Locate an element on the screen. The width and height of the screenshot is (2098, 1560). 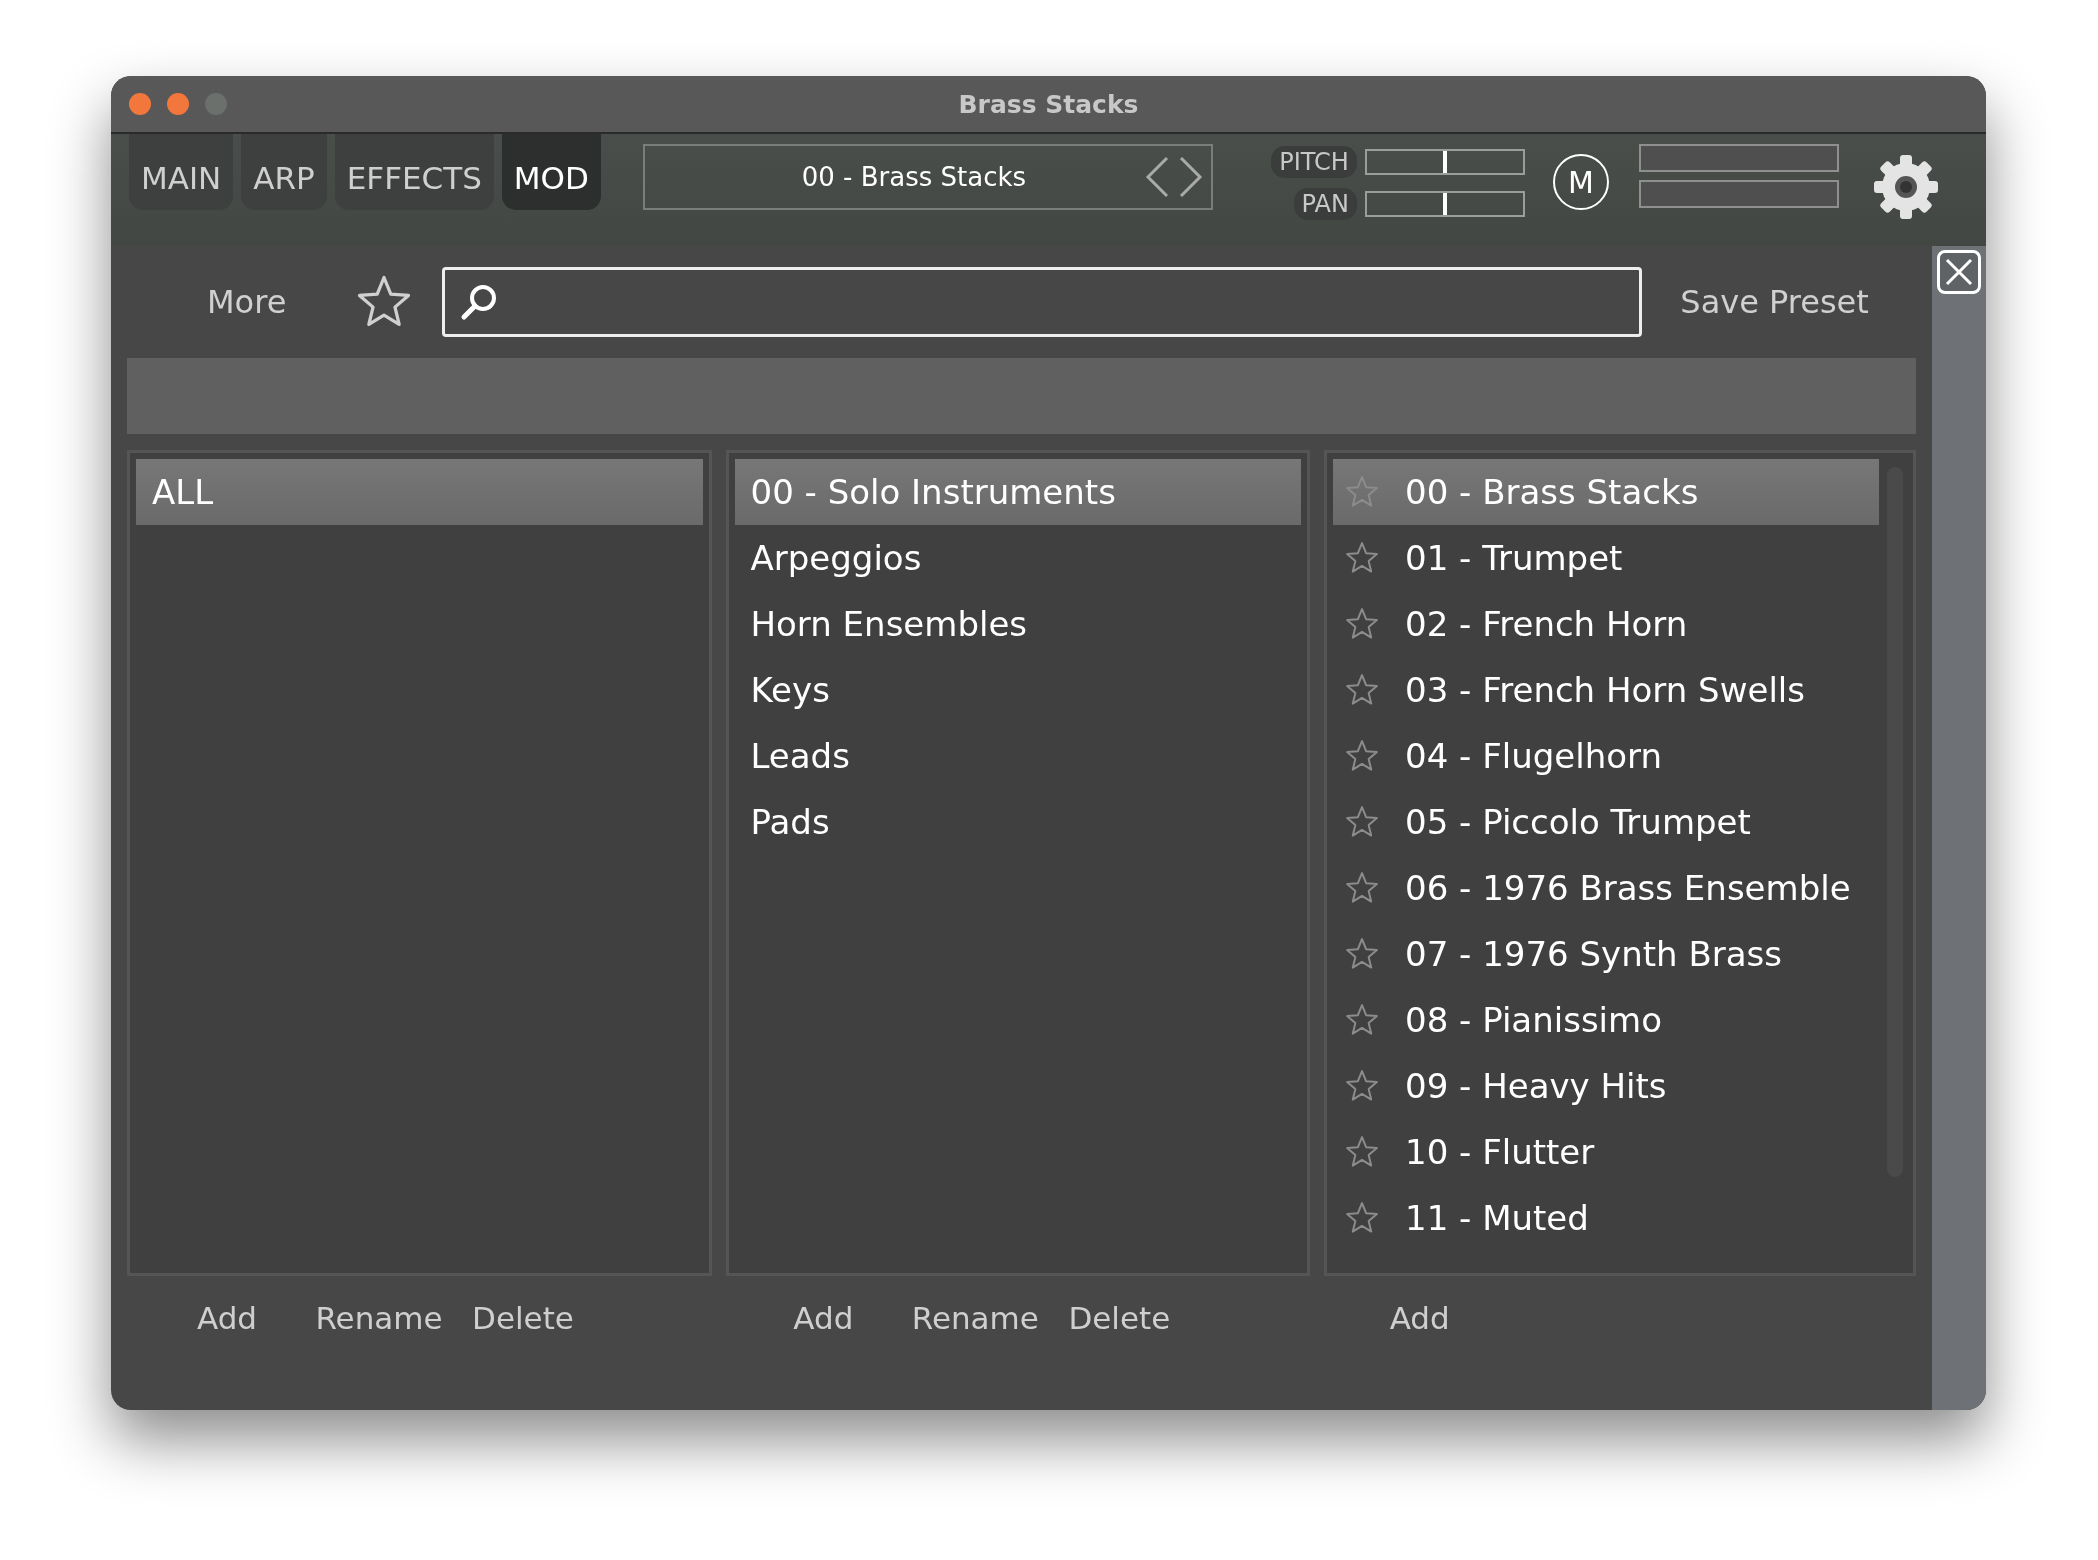
preset-label: 07 - 1976 Synth Brass is located at coordinates (1593, 954).